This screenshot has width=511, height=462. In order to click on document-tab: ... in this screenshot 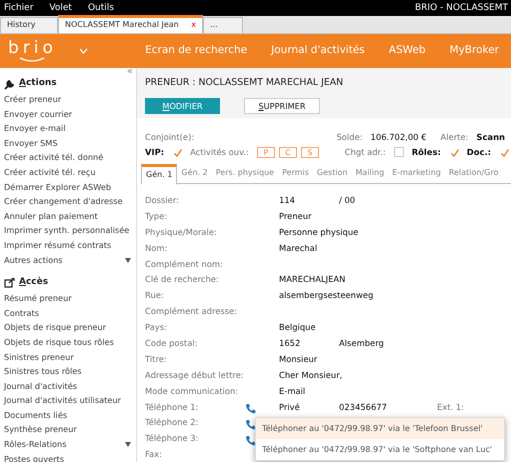, I will do `click(223, 25)`.